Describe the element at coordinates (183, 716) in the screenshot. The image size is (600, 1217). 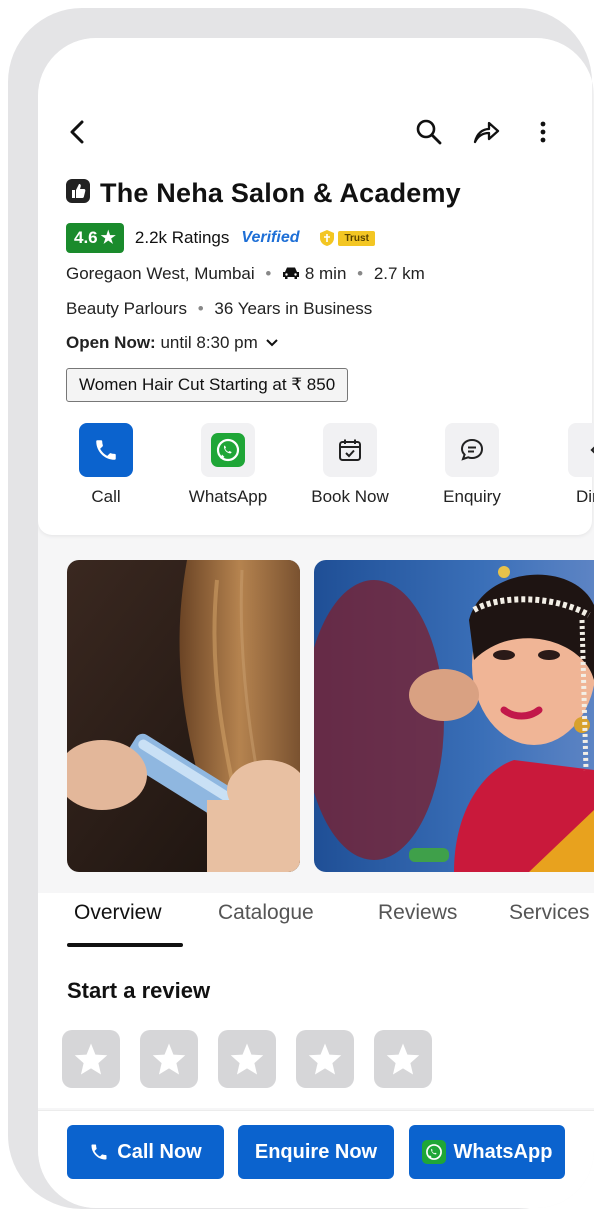
I see `hair-straightening-photo` at that location.